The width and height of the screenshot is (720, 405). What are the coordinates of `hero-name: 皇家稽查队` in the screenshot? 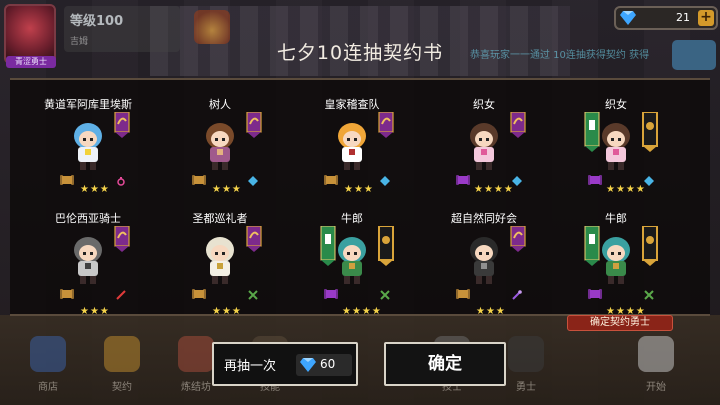 It's located at (352, 104).